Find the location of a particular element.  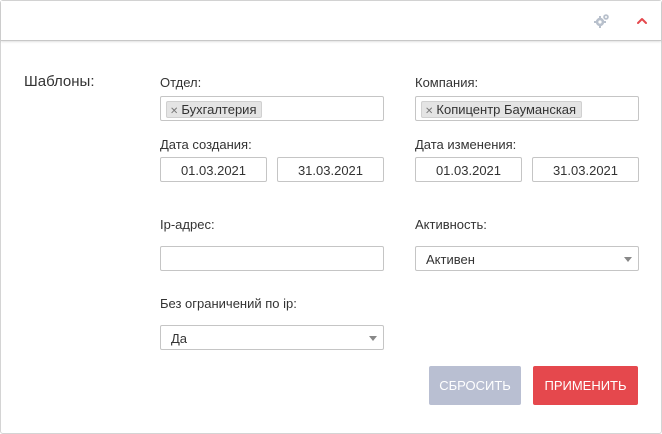

ip-unlimited-select: Да is located at coordinates (272, 337).